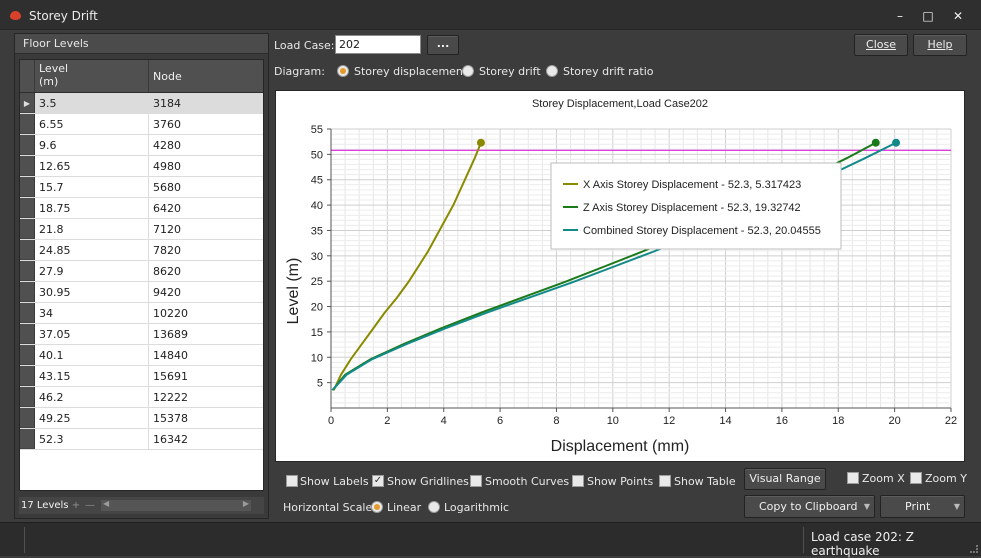 Image resolution: width=981 pixels, height=558 pixels. I want to click on cell-level: 3.5, so click(92, 103).